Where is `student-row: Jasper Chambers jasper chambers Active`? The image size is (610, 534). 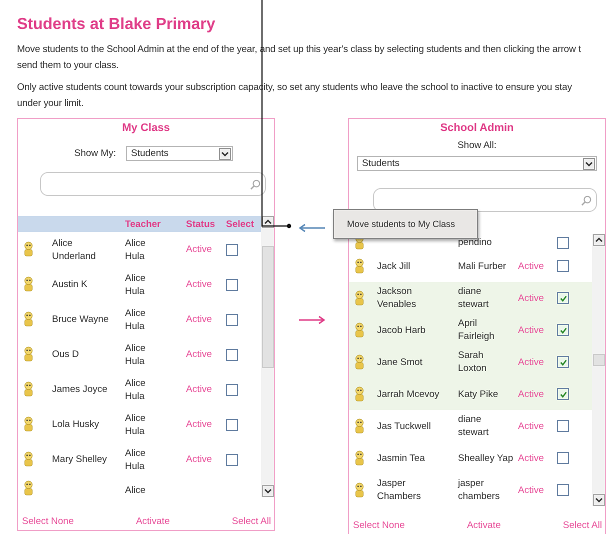 student-row: Jasper Chambers jasper chambers Active is located at coordinates (470, 490).